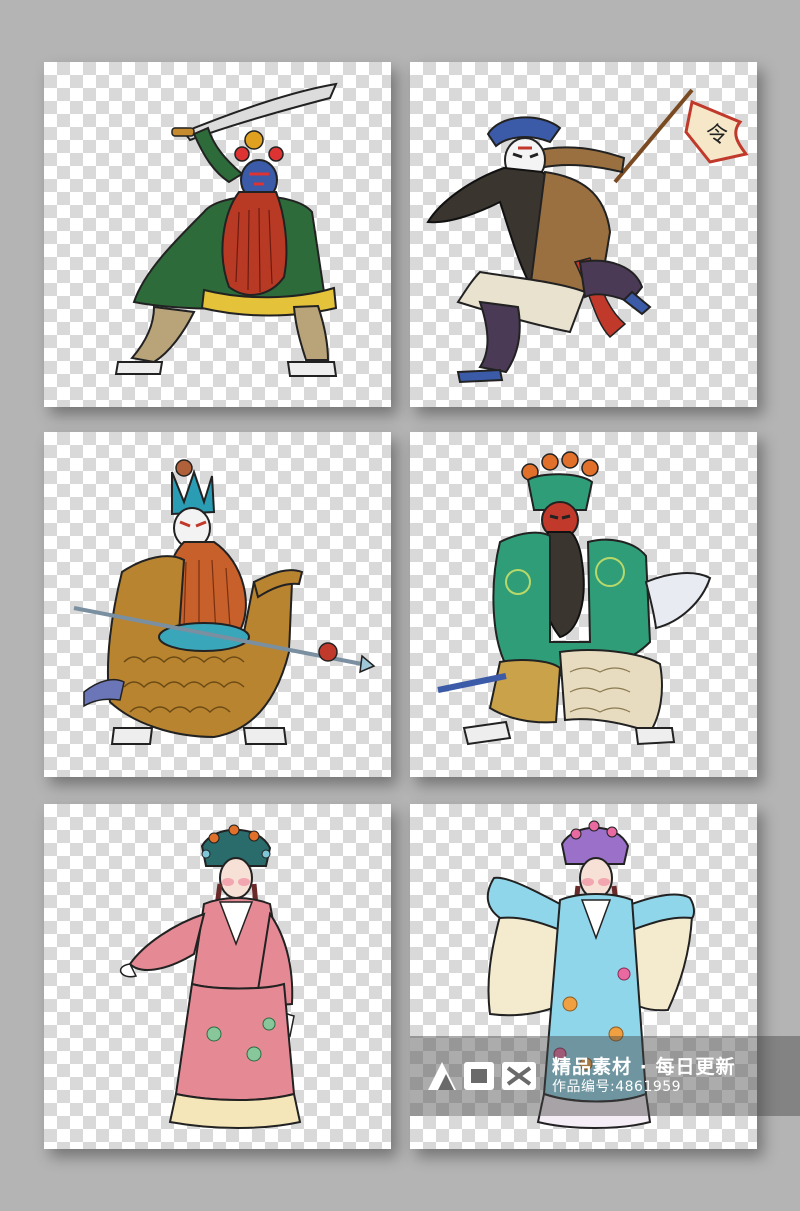  I want to click on watermark-banner: 精品素材 · 每日更新 作品编号:4861959, so click(605, 1076).